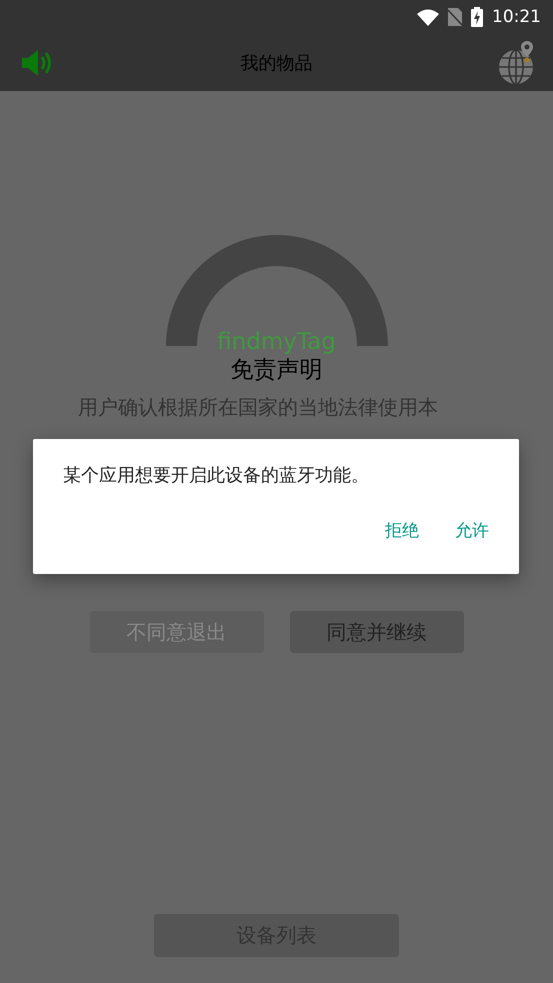 This screenshot has width=553, height=983. Describe the element at coordinates (516, 17) in the screenshot. I see `clock: 10:21` at that location.